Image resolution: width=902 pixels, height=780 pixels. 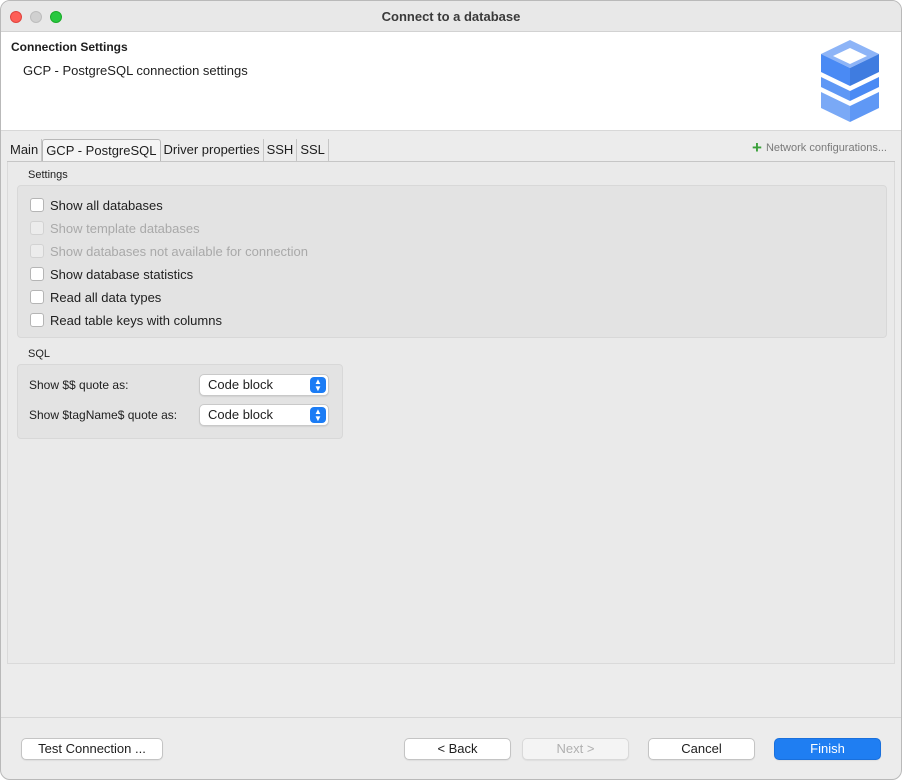 I want to click on next-button: Next >, so click(x=575, y=749).